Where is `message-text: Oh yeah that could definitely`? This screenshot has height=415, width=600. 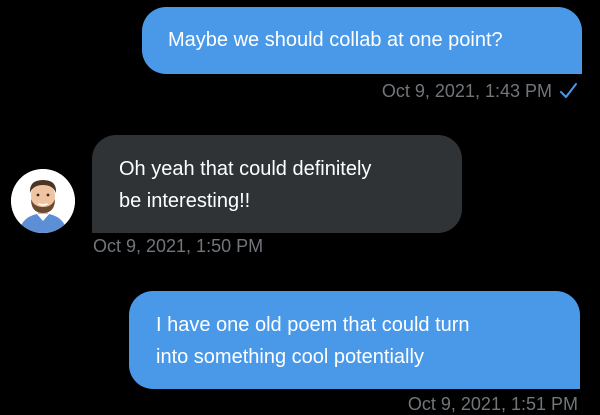 message-text: Oh yeah that could definitely is located at coordinates (245, 169).